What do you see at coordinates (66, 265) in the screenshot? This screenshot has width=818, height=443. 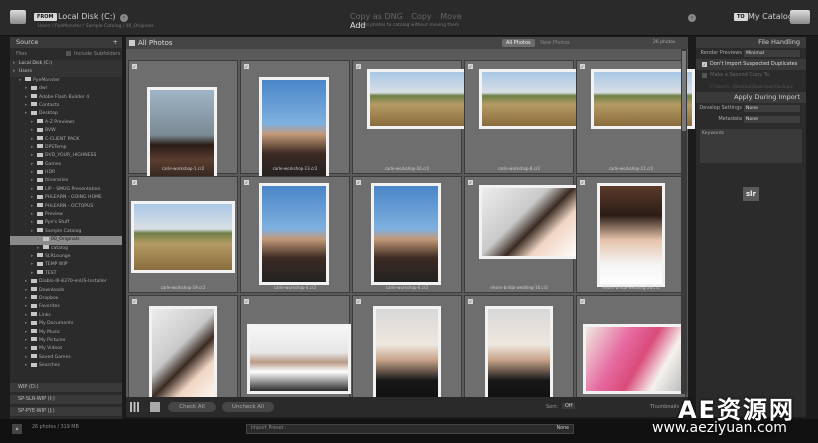 I see `tree-item: ▸ TEMP WIP` at bounding box center [66, 265].